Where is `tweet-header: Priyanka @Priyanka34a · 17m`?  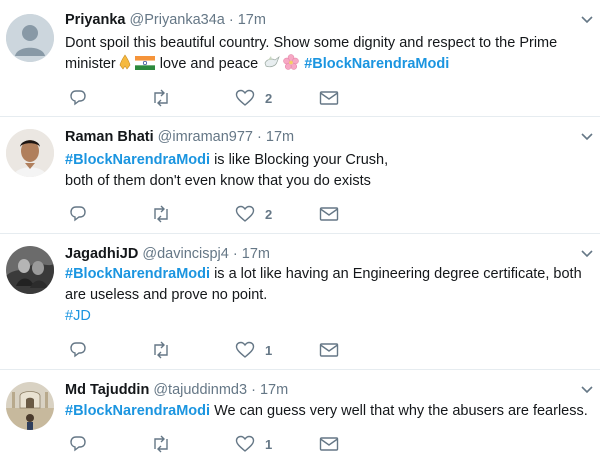 tweet-header: Priyanka @Priyanka34a · 17m is located at coordinates (165, 20).